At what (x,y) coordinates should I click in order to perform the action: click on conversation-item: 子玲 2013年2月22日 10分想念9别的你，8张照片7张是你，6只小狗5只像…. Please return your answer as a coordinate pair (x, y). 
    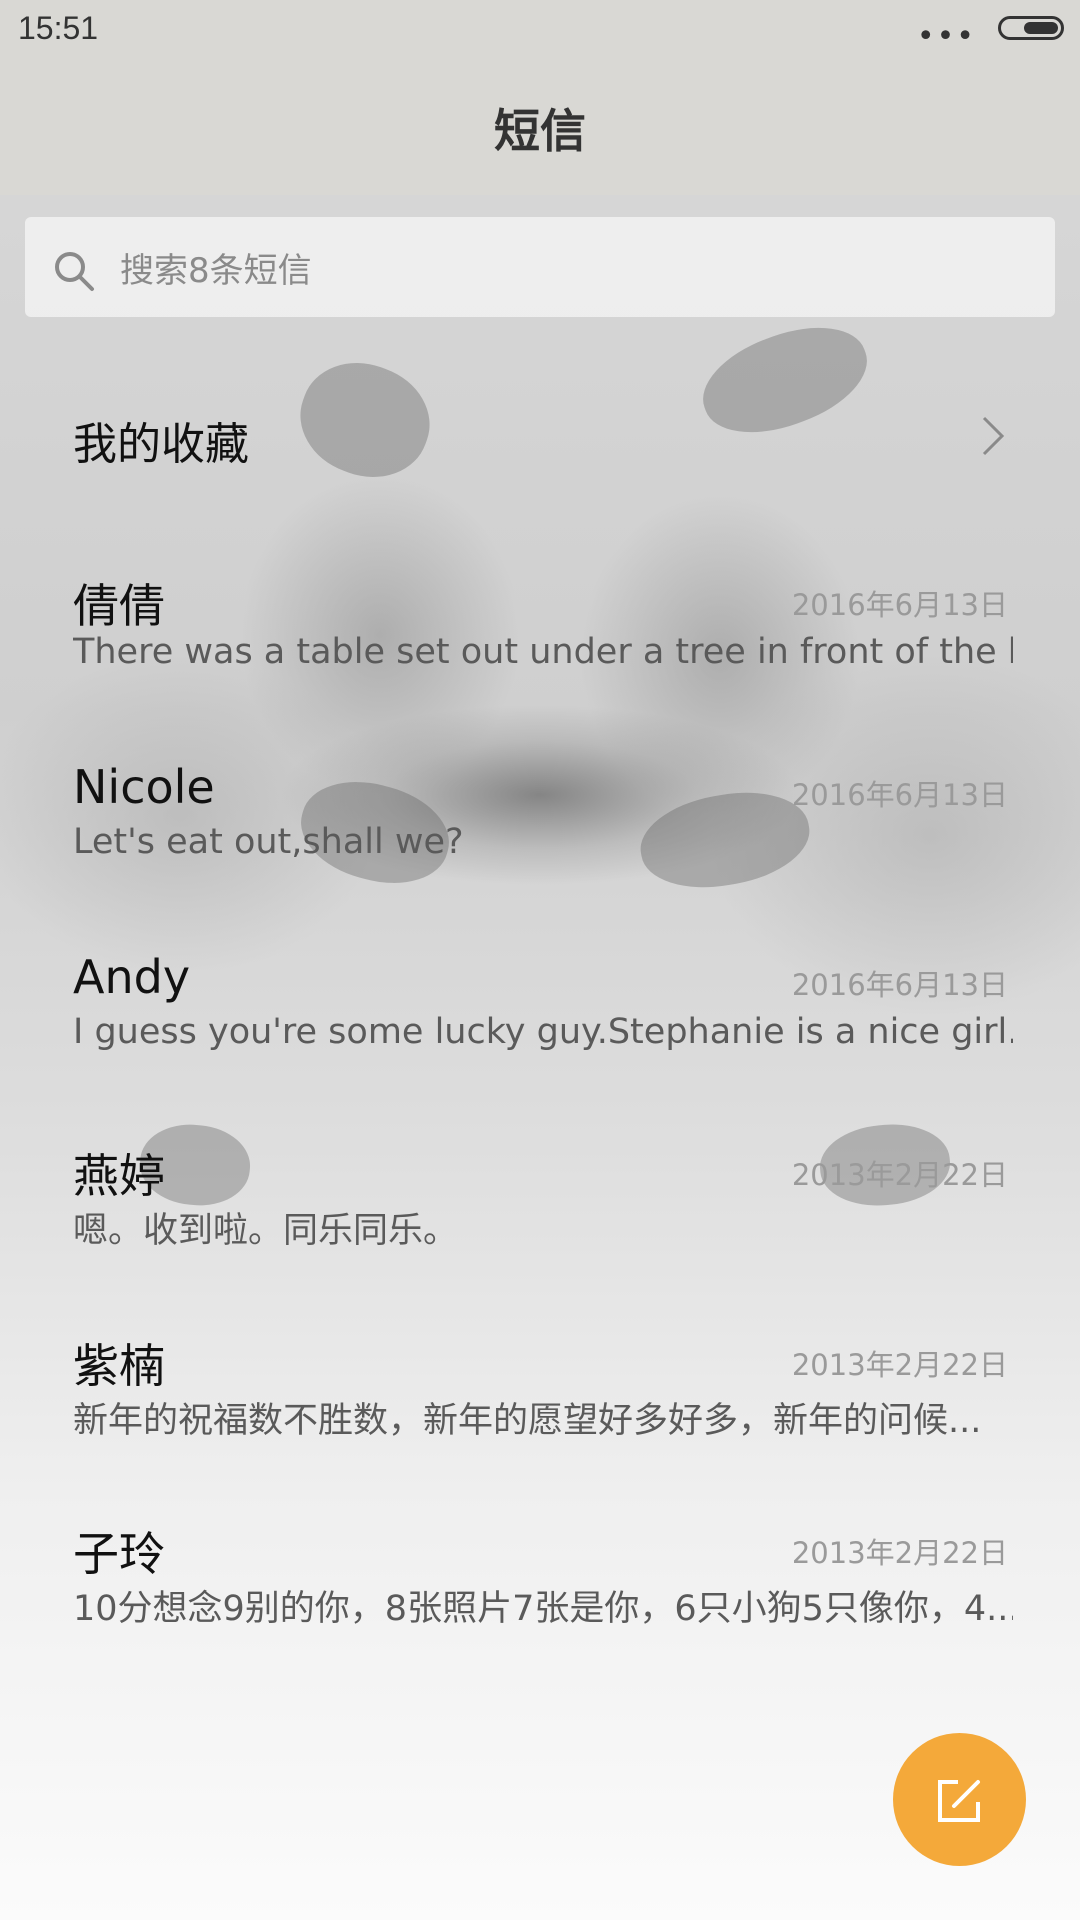
    Looking at the image, I should click on (540, 1593).